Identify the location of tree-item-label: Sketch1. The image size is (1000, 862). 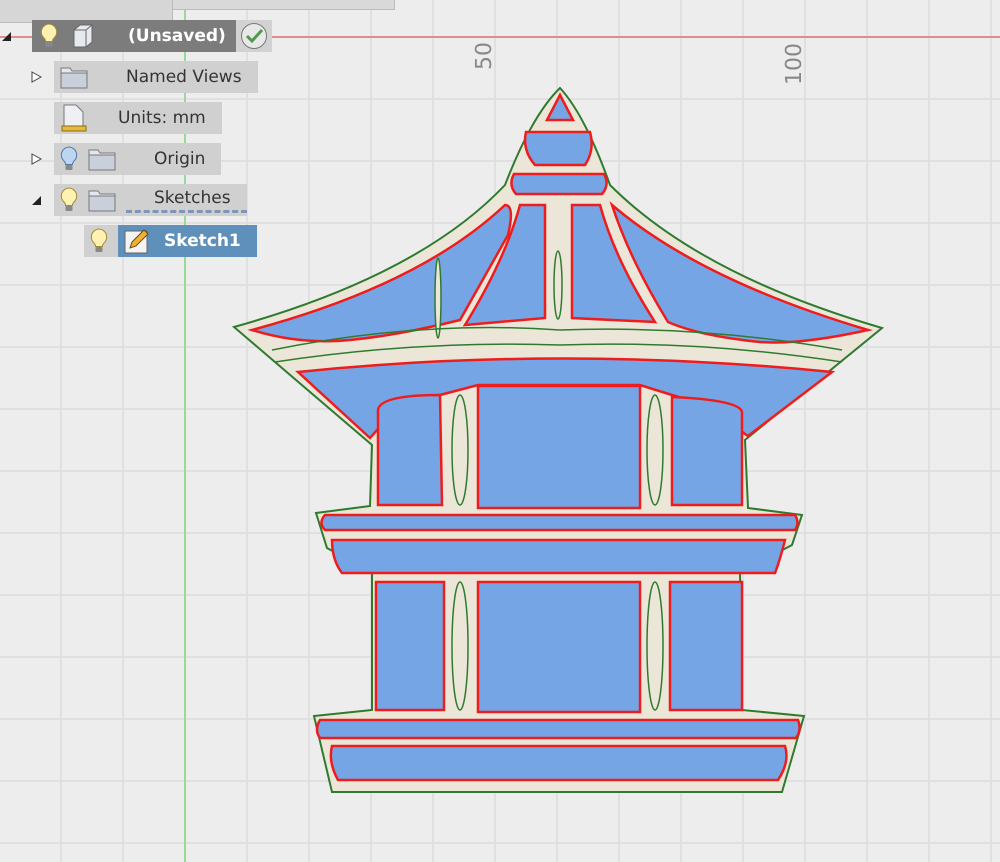
(202, 241).